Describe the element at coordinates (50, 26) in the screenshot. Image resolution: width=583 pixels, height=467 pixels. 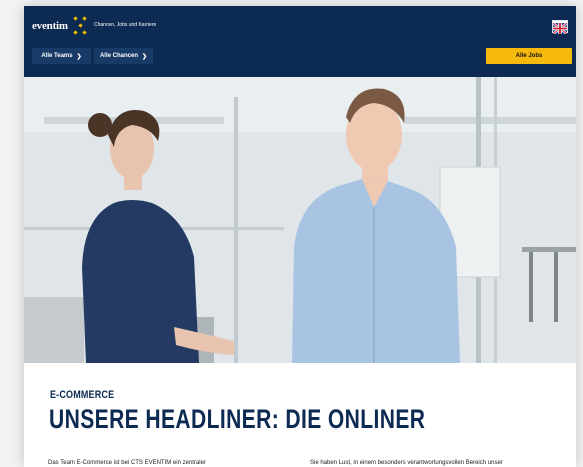
I see `logo-wordmark: eventim` at that location.